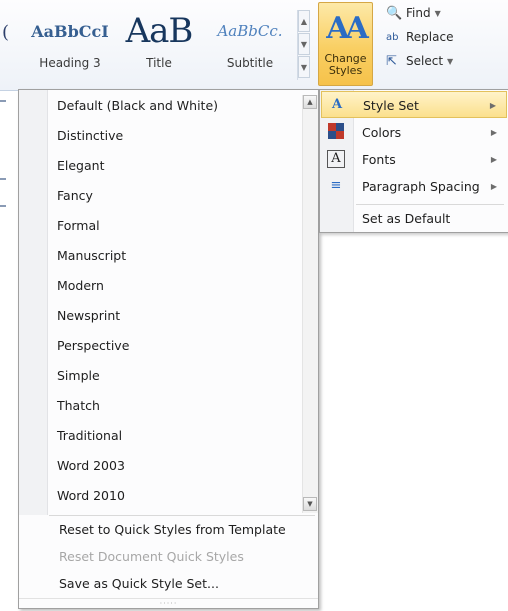 This screenshot has height=611, width=508. What do you see at coordinates (347, 28) in the screenshot?
I see `change-styles-icon: AA` at bounding box center [347, 28].